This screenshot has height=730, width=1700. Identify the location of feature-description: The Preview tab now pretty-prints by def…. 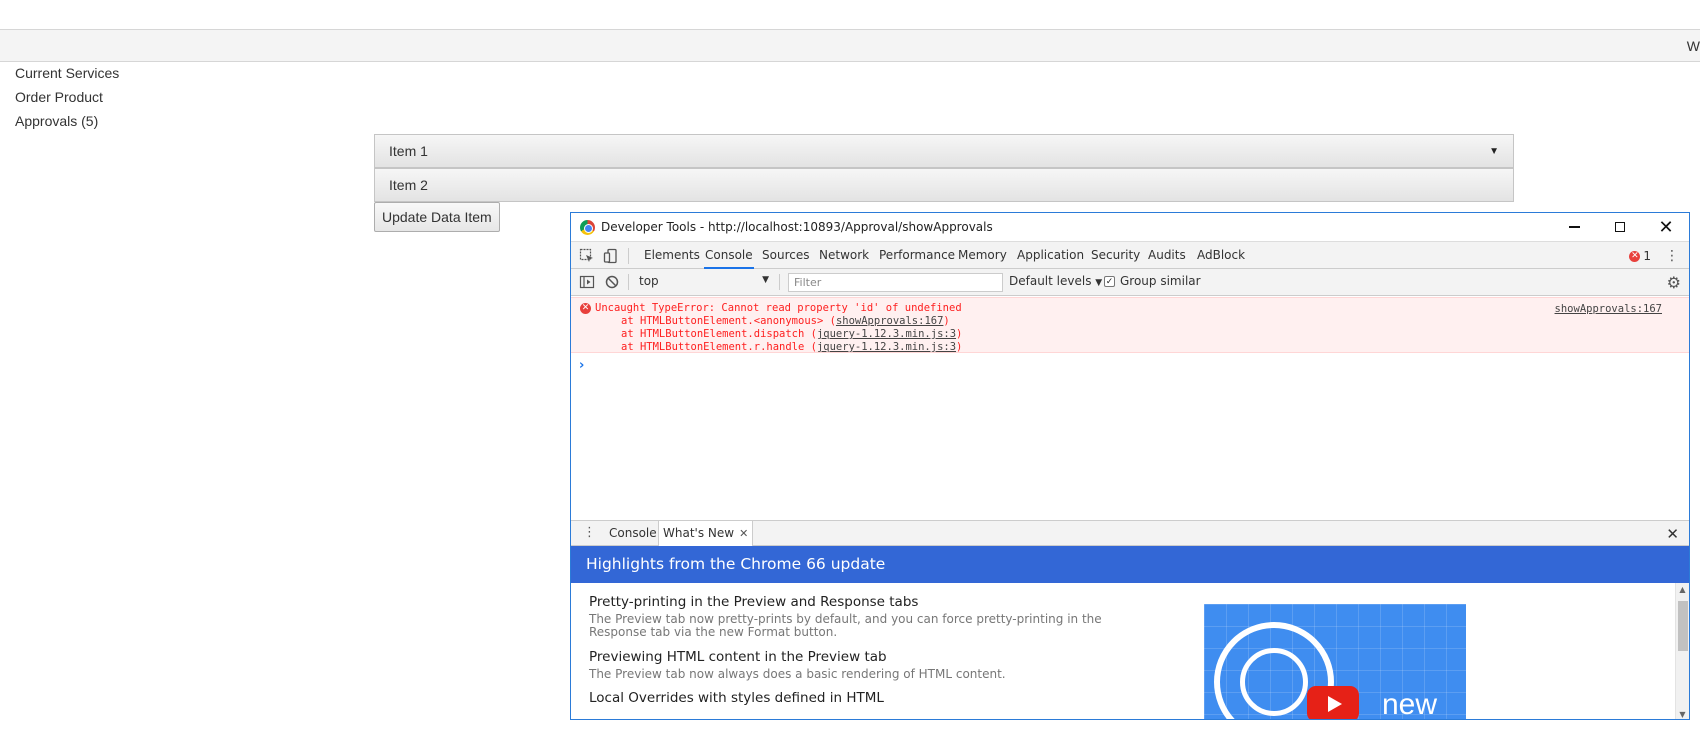
(845, 625).